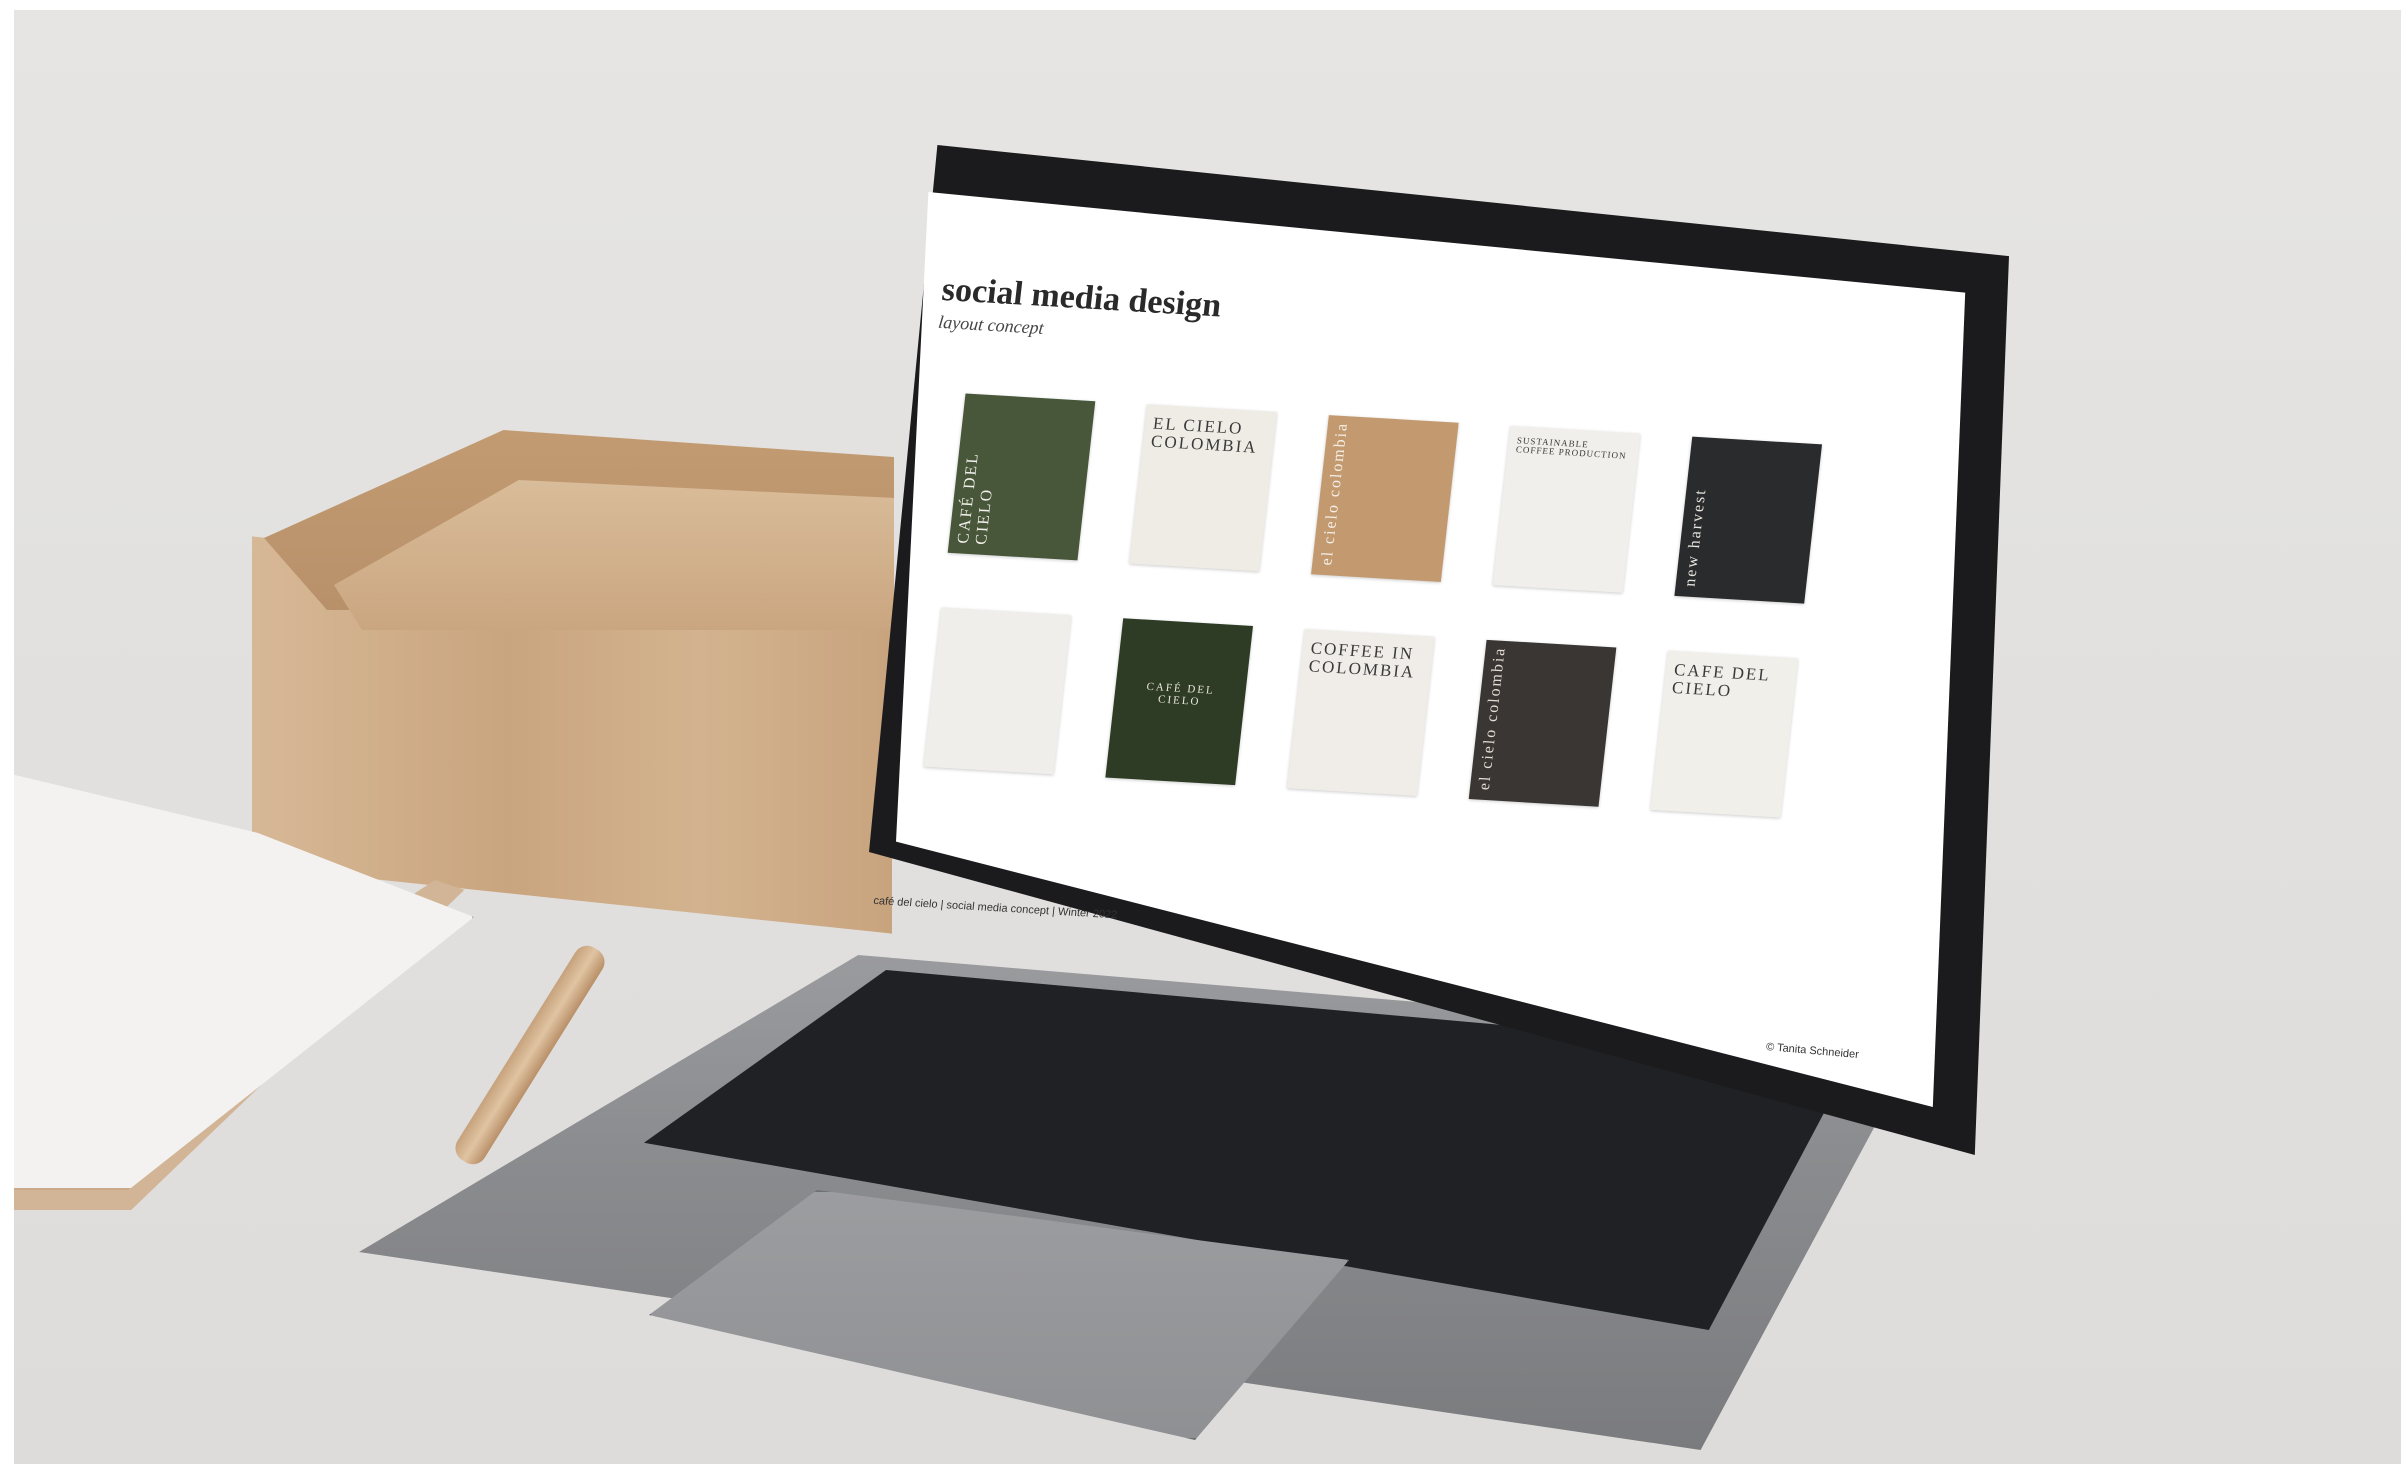  I want to click on design-tile: new harvest, so click(1748, 520).